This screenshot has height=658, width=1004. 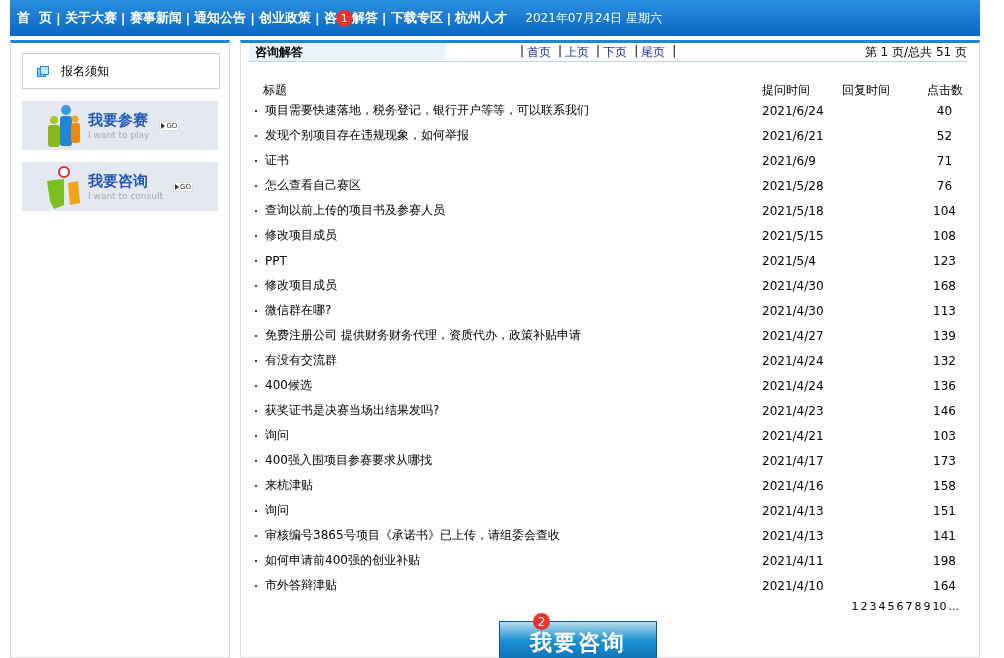 What do you see at coordinates (85, 71) in the screenshot?
I see `notice-link: 报名须知` at bounding box center [85, 71].